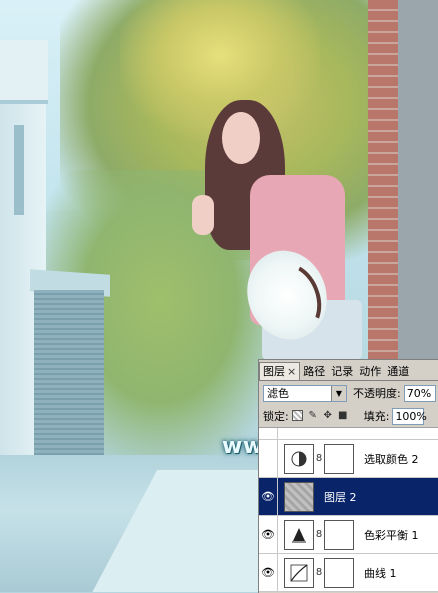 The image size is (438, 593). What do you see at coordinates (343, 416) in the screenshot?
I see `lock-all-padlock-icon: ■` at bounding box center [343, 416].